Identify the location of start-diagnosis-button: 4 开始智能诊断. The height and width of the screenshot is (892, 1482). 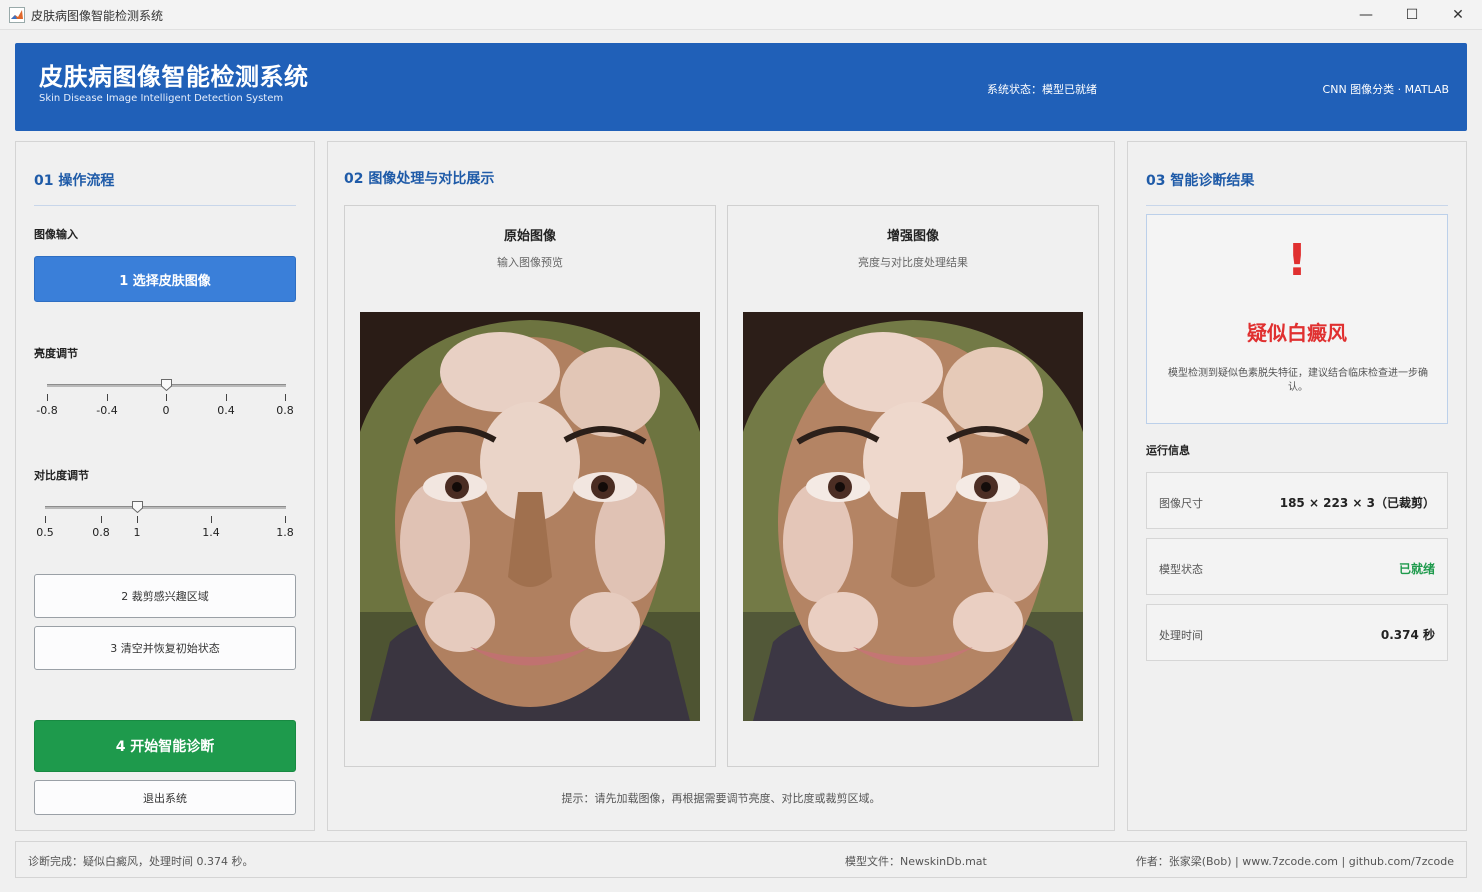
(165, 746).